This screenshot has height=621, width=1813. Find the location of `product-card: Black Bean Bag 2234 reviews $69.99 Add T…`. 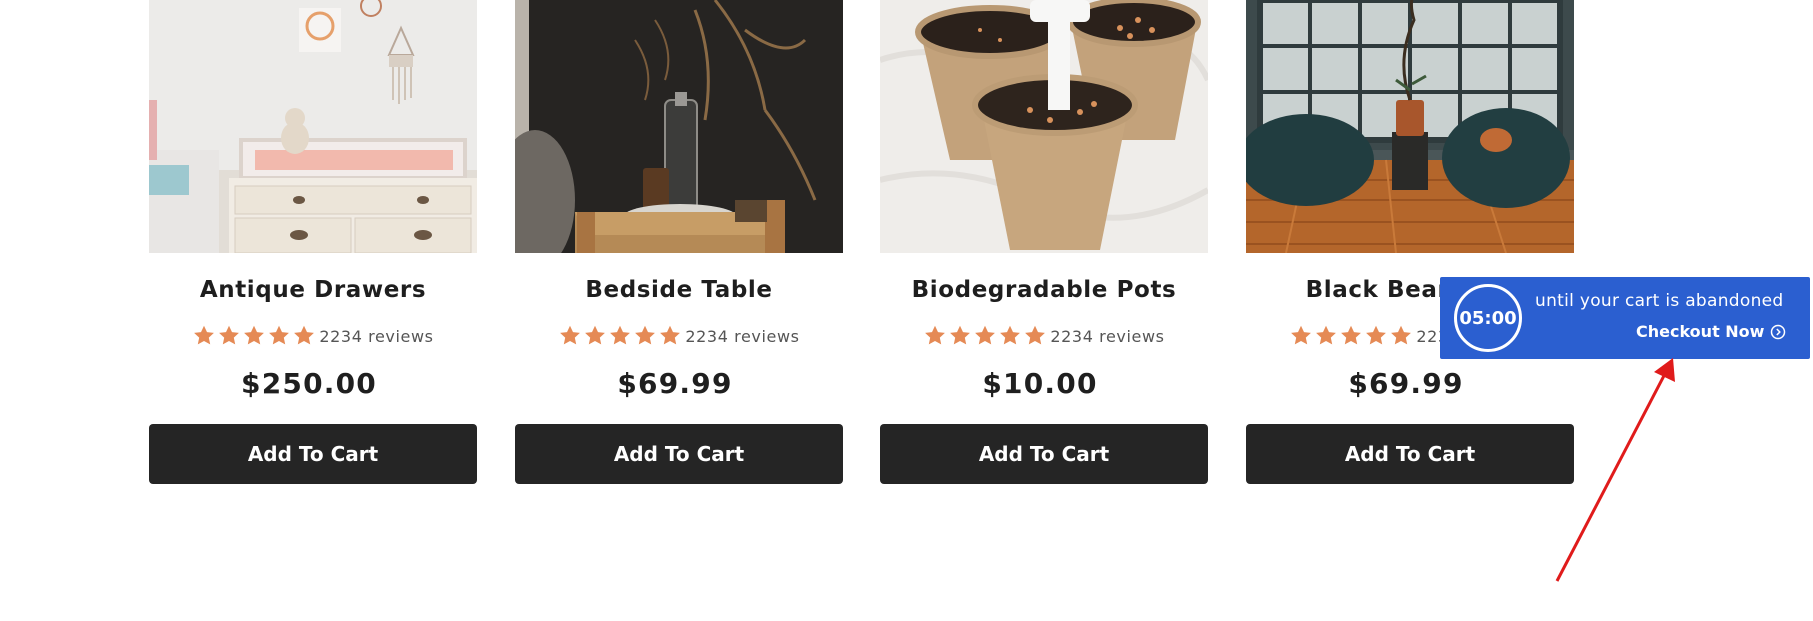

product-card: Black Bean Bag 2234 reviews $69.99 Add T… is located at coordinates (1410, 242).